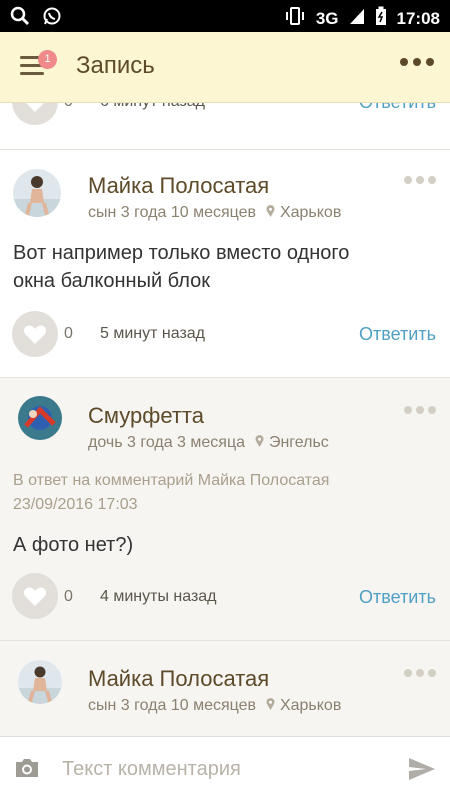 This screenshot has height=801, width=450. What do you see at coordinates (52, 18) in the screenshot?
I see `whatsapp-icon` at bounding box center [52, 18].